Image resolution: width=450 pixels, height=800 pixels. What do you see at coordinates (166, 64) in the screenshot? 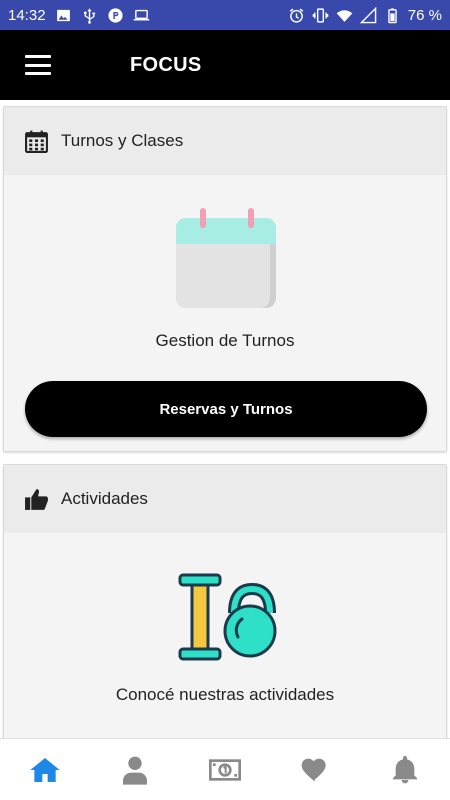
I see `app-title: FOCUS` at bounding box center [166, 64].